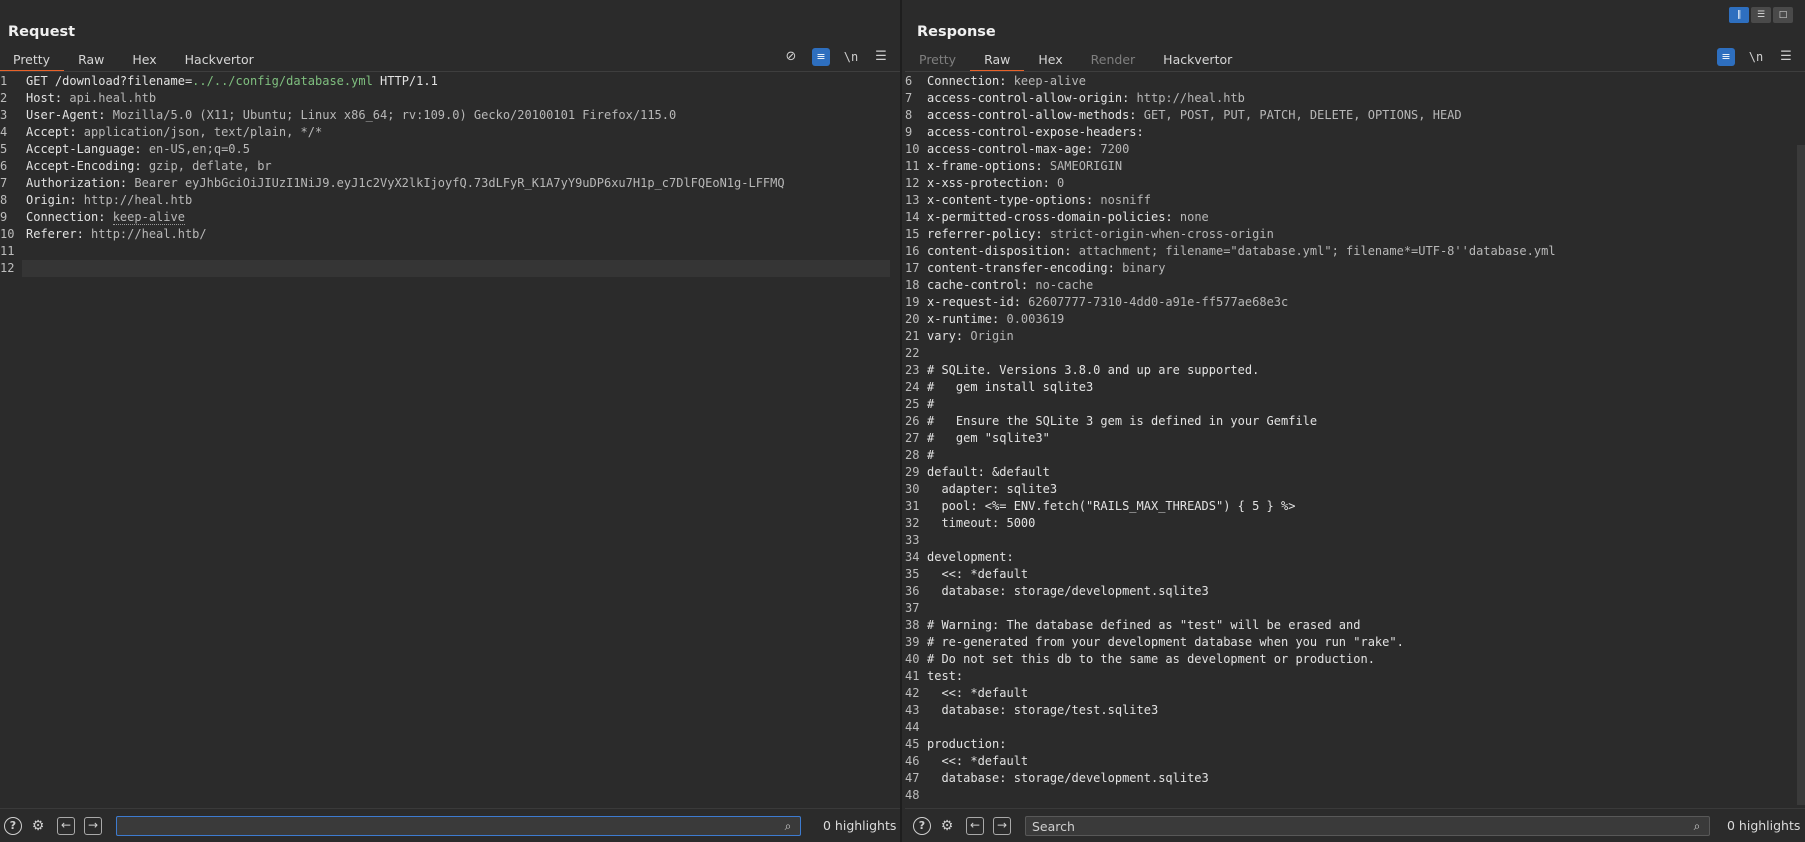 This screenshot has height=842, width=1805. I want to click on code-line: 34 development:, so click(1355, 557).